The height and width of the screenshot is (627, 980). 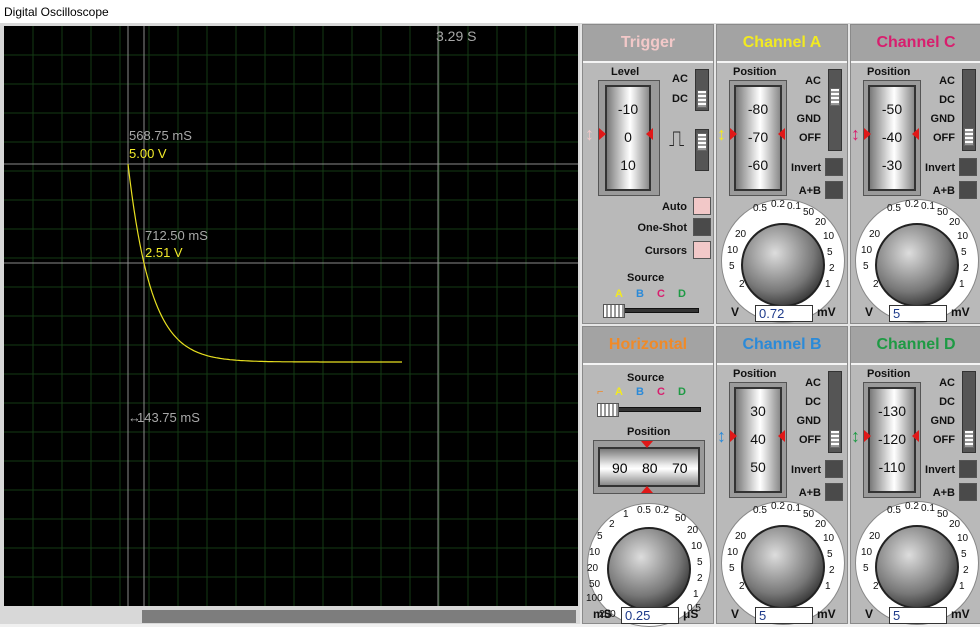 What do you see at coordinates (696, 594) in the screenshot?
I see `horizontal-dial-tick: 1` at bounding box center [696, 594].